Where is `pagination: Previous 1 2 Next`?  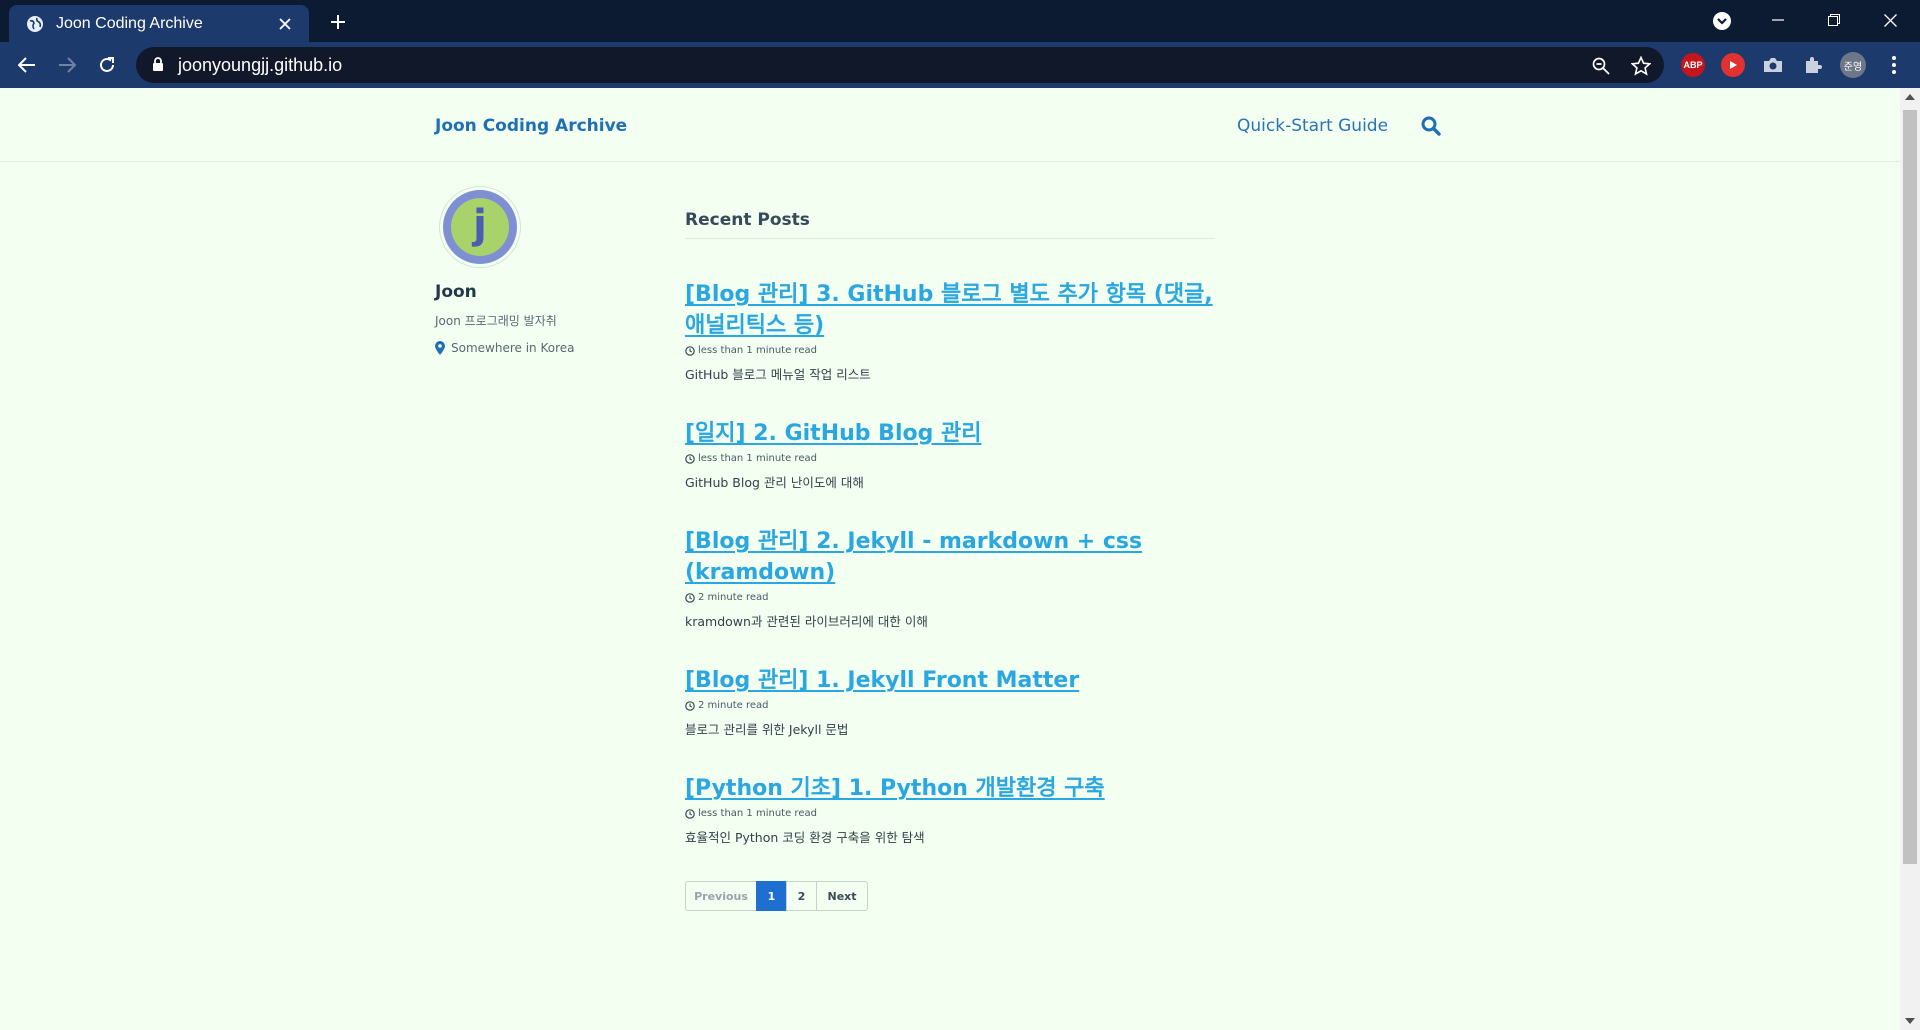
pagination: Previous 1 2 Next is located at coordinates (950, 896).